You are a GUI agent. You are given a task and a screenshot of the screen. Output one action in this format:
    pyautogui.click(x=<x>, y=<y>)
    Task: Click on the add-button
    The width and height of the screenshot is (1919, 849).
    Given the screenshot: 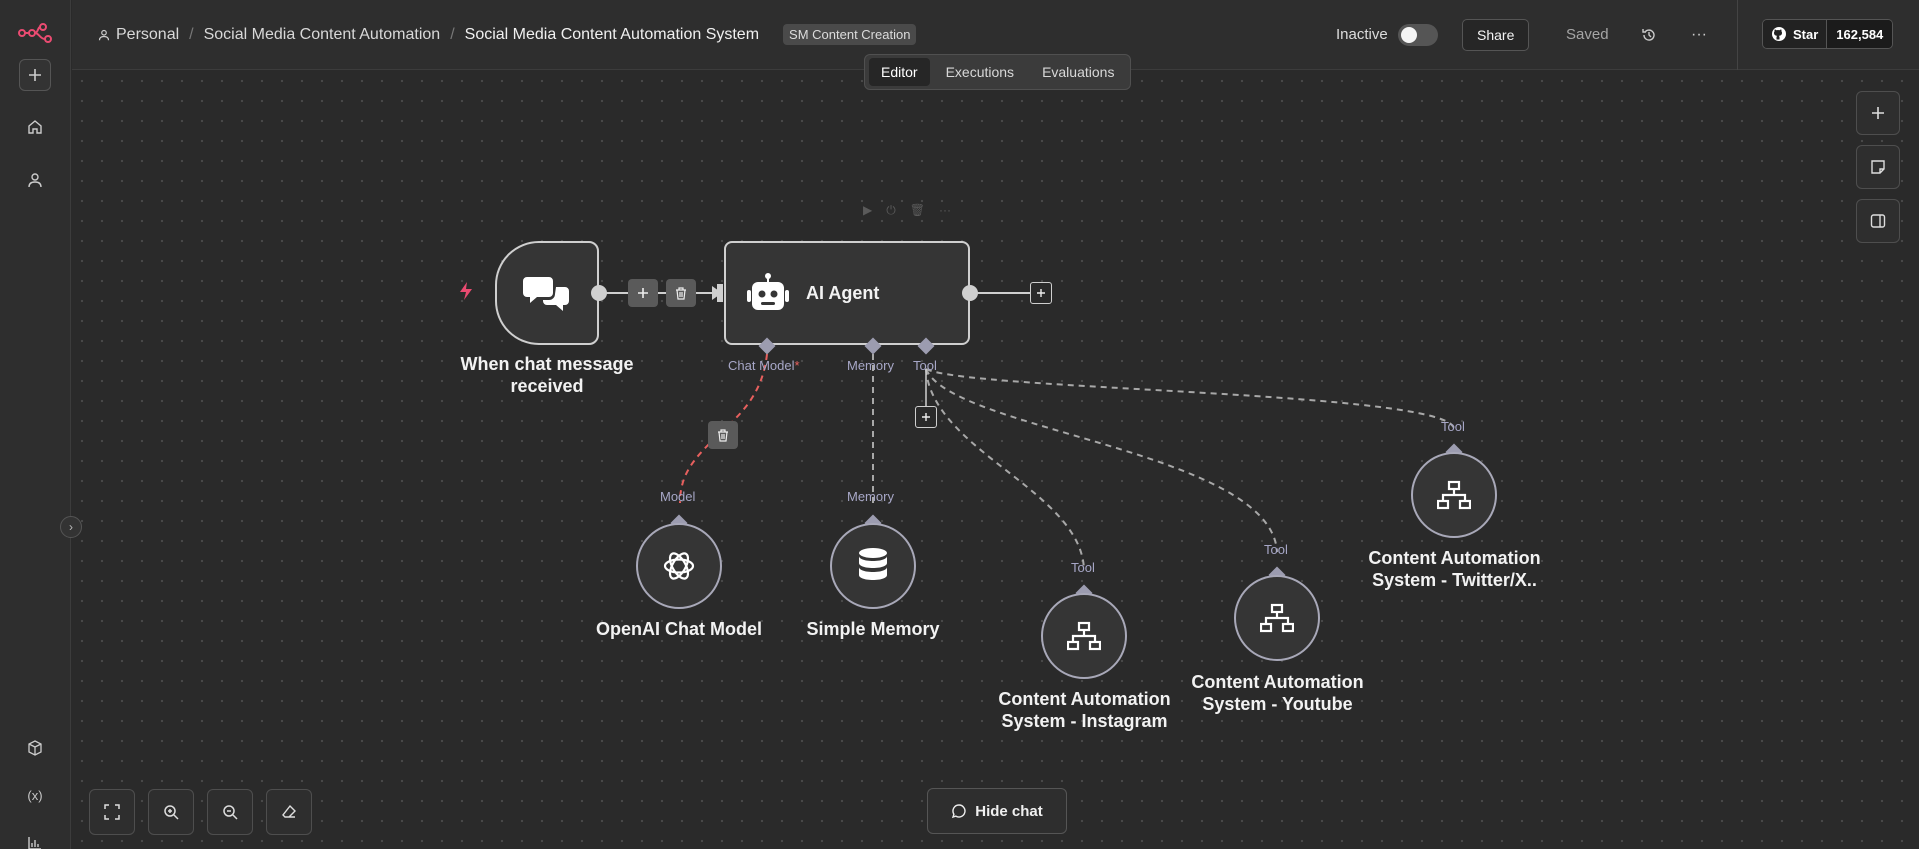 What is the action you would take?
    pyautogui.click(x=35, y=75)
    